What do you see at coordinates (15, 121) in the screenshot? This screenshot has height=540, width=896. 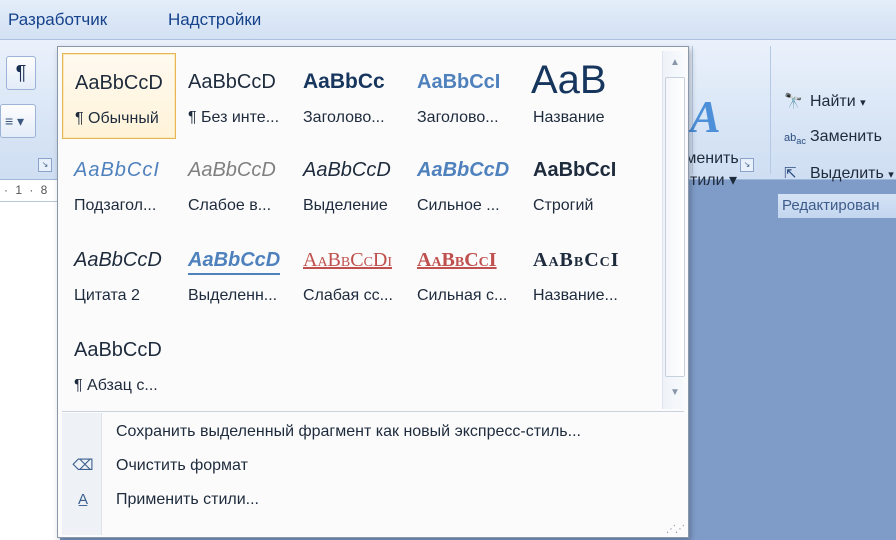 I see `align-lines-icon: ≡ ▾` at bounding box center [15, 121].